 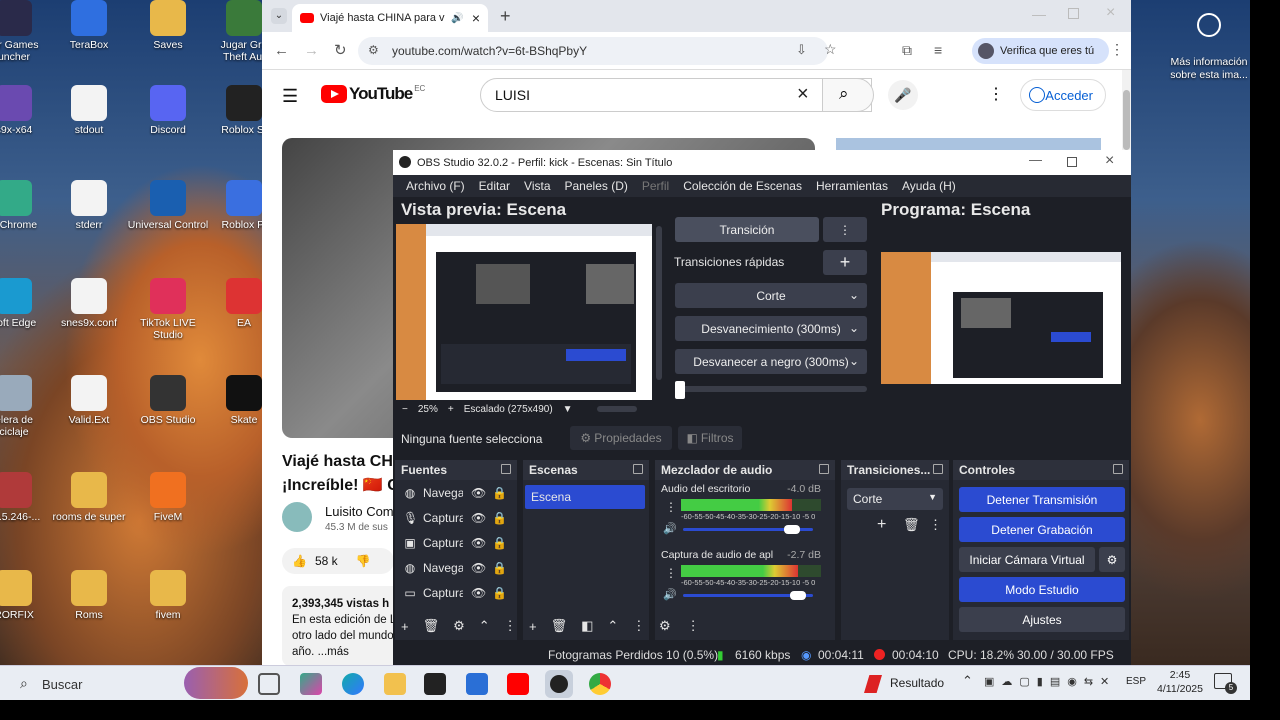 I want to click on tray-expand-icon: ⌃, so click(x=967, y=681).